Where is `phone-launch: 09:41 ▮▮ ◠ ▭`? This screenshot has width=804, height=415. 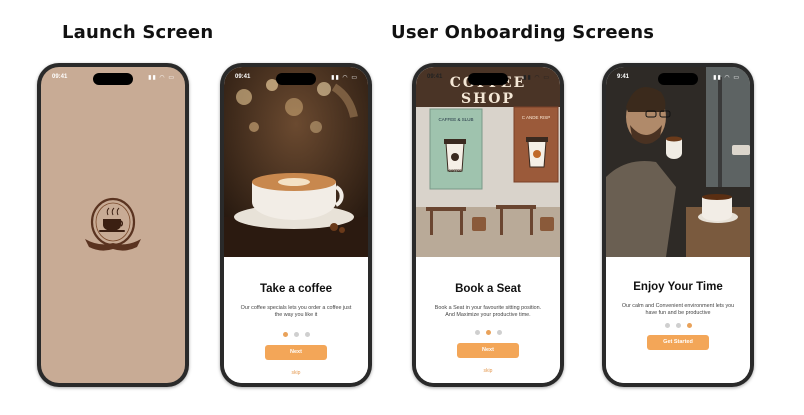
phone-launch: 09:41 ▮▮ ◠ ▭ is located at coordinates (113, 225).